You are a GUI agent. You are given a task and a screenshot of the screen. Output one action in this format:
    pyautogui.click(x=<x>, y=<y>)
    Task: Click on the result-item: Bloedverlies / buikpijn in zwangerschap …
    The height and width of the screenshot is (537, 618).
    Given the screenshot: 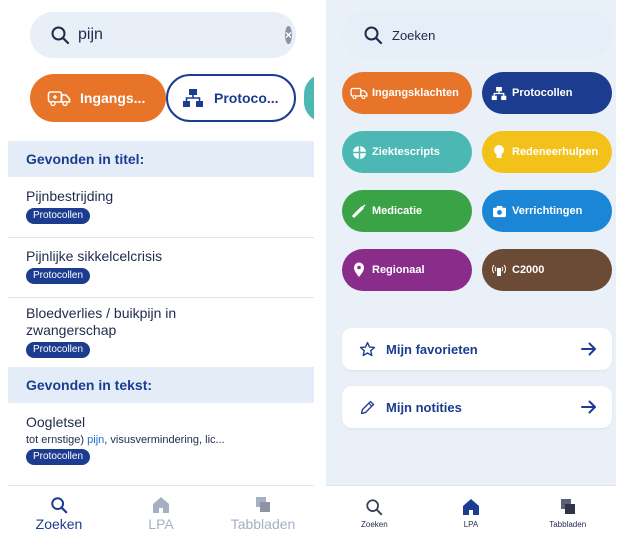 What is the action you would take?
    pyautogui.click(x=167, y=331)
    